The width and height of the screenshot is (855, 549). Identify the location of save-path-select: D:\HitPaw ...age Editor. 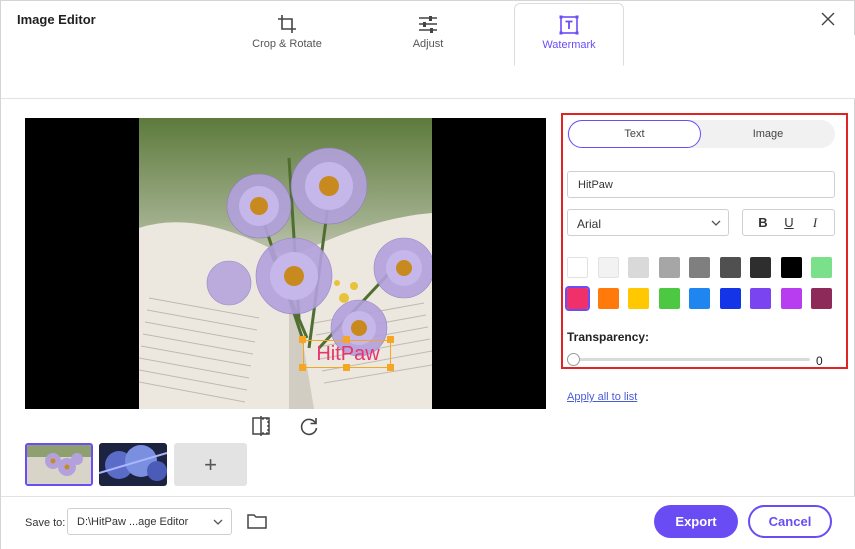
(149, 521).